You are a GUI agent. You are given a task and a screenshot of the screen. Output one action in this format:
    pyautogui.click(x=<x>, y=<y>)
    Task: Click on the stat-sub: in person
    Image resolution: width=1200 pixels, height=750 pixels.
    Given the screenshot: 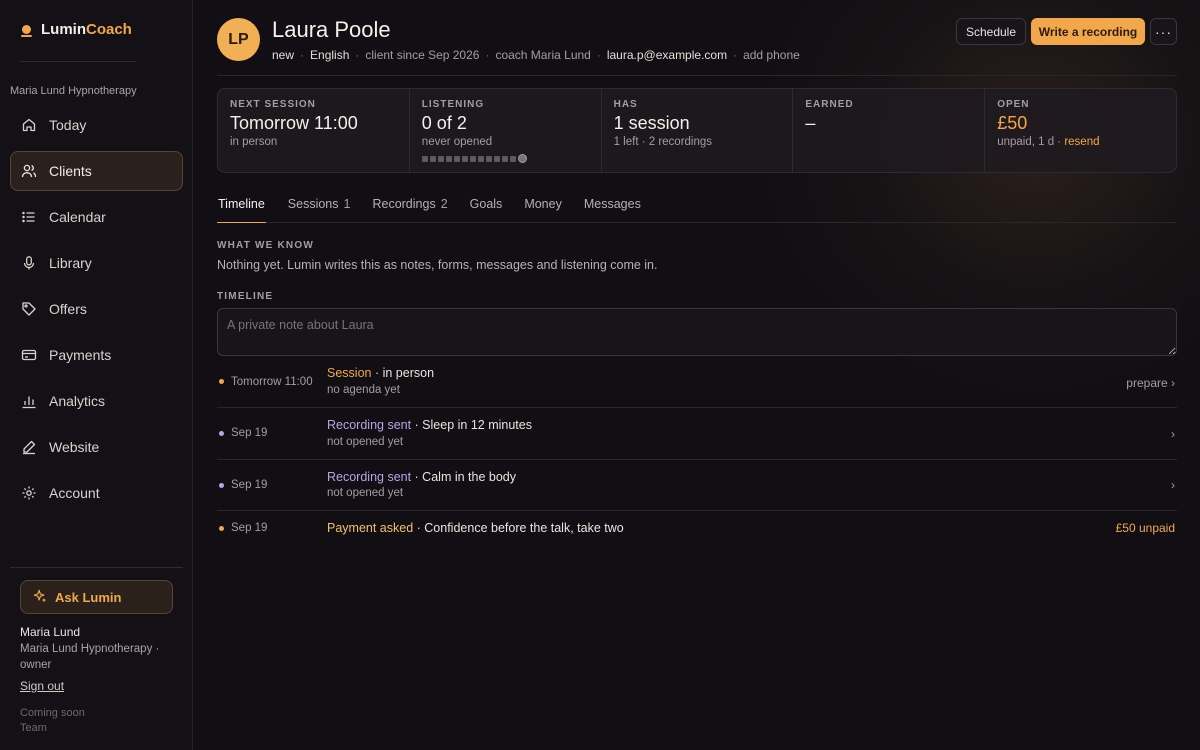 What is the action you would take?
    pyautogui.click(x=254, y=142)
    